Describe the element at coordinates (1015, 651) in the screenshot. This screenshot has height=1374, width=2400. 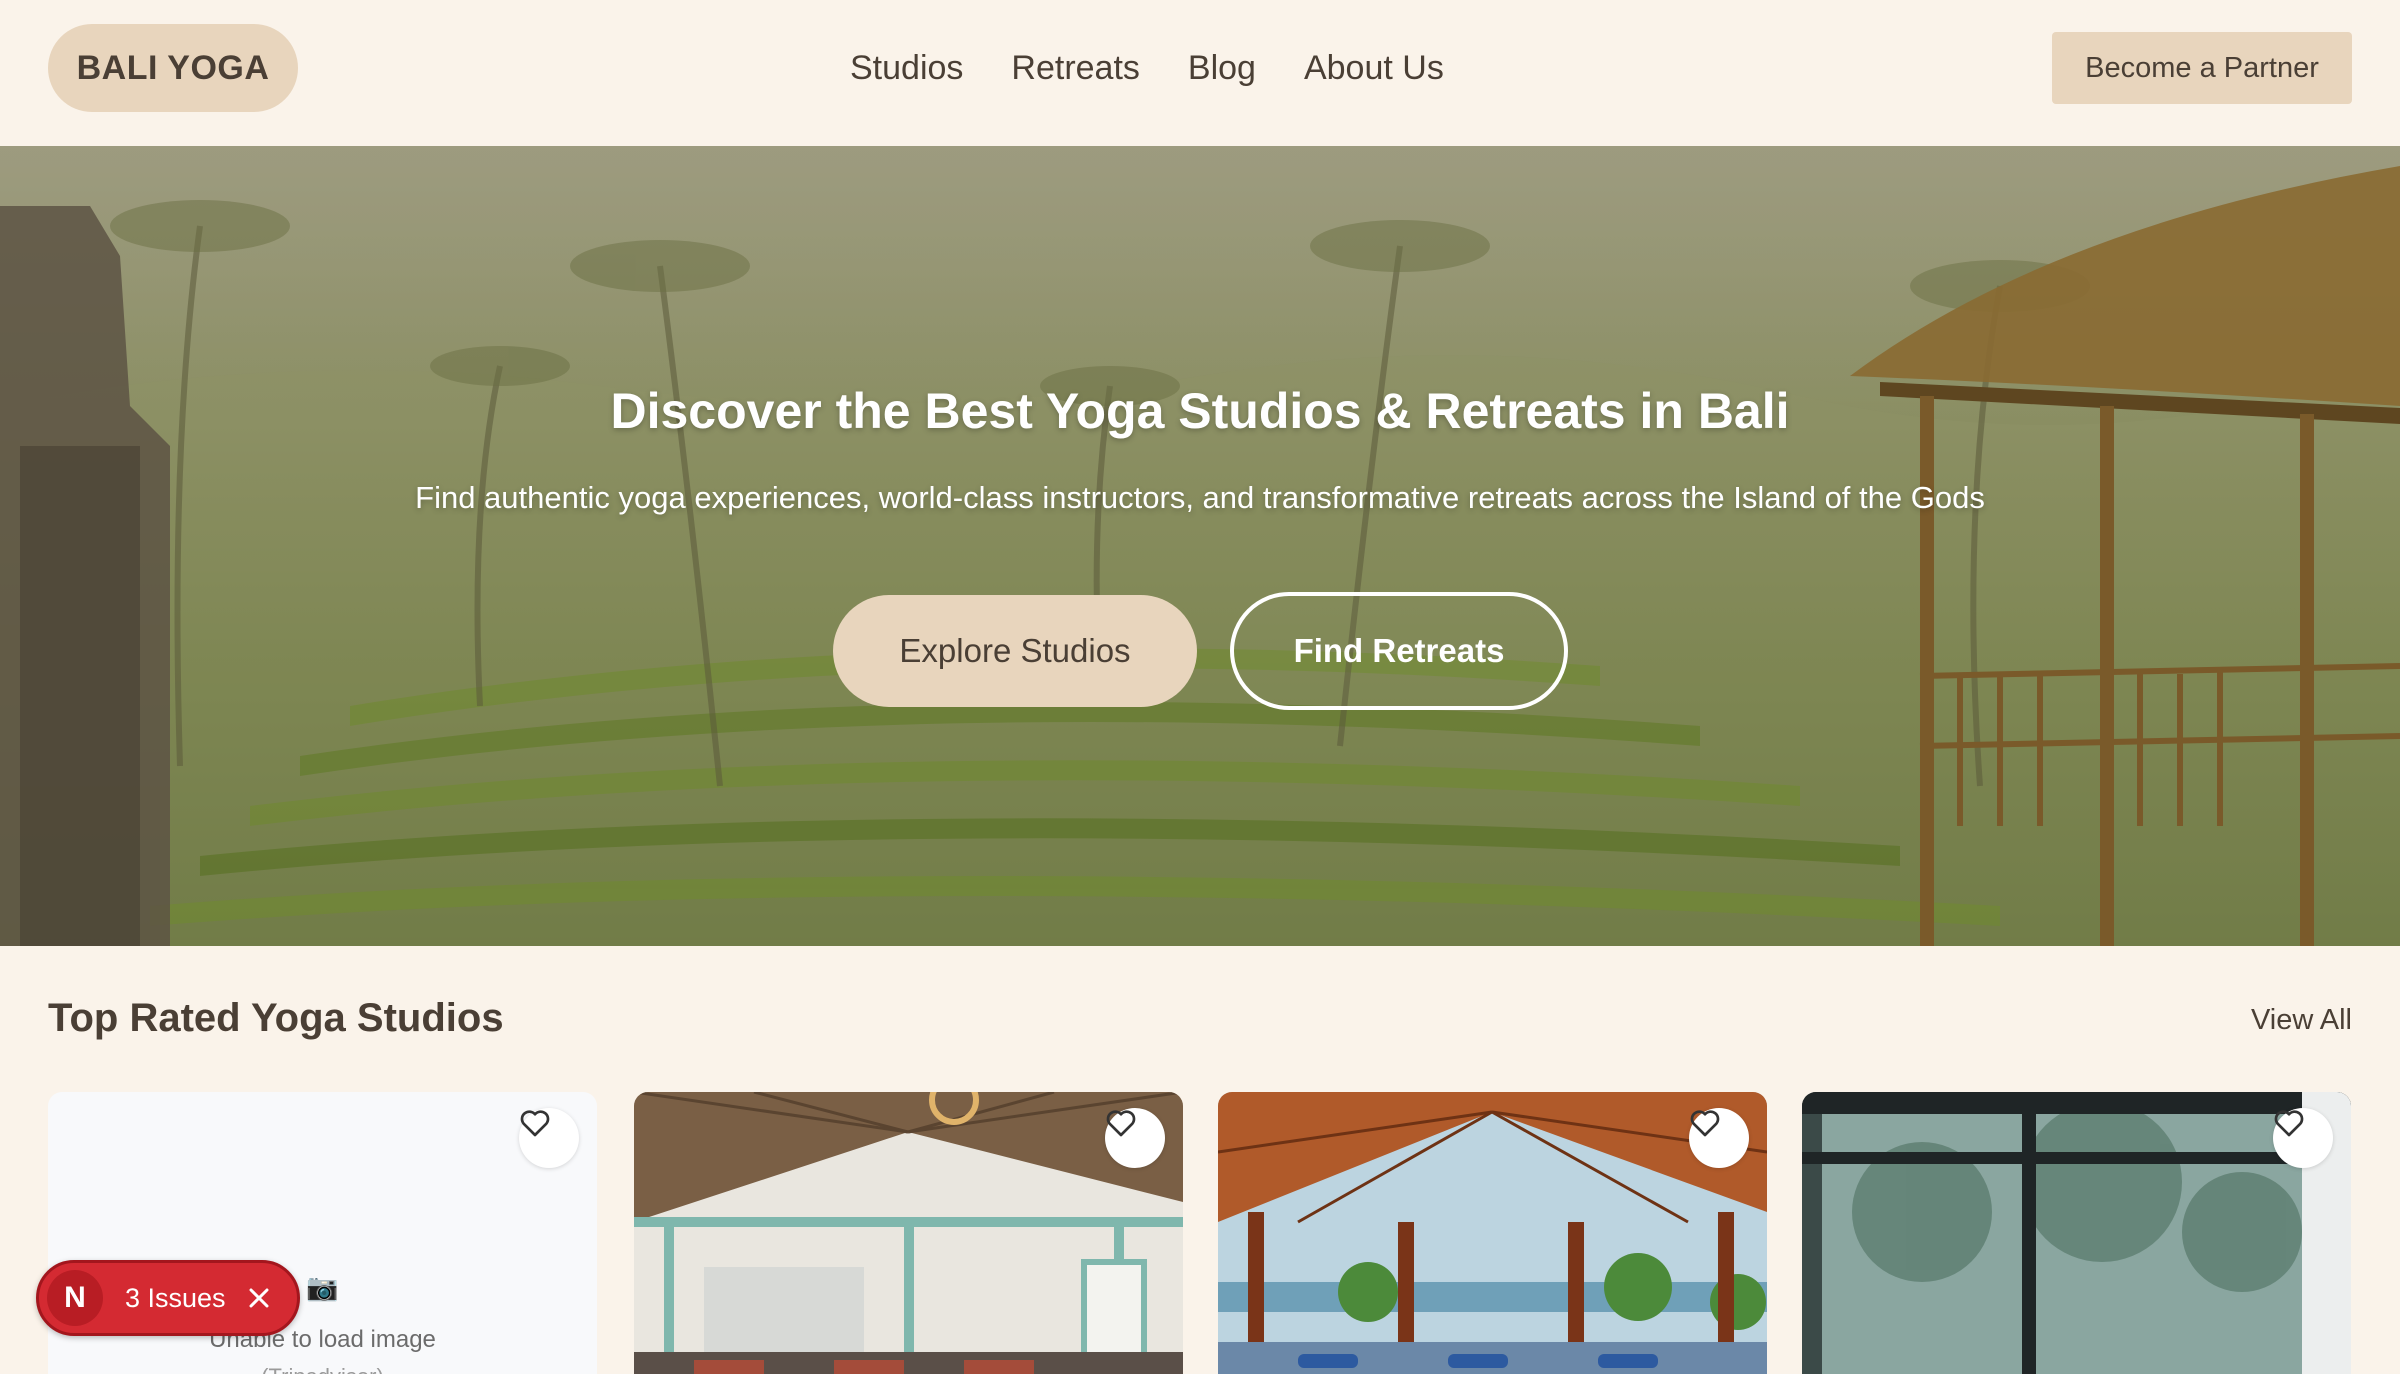
I see `explore-studios-button: Explore Studios` at that location.